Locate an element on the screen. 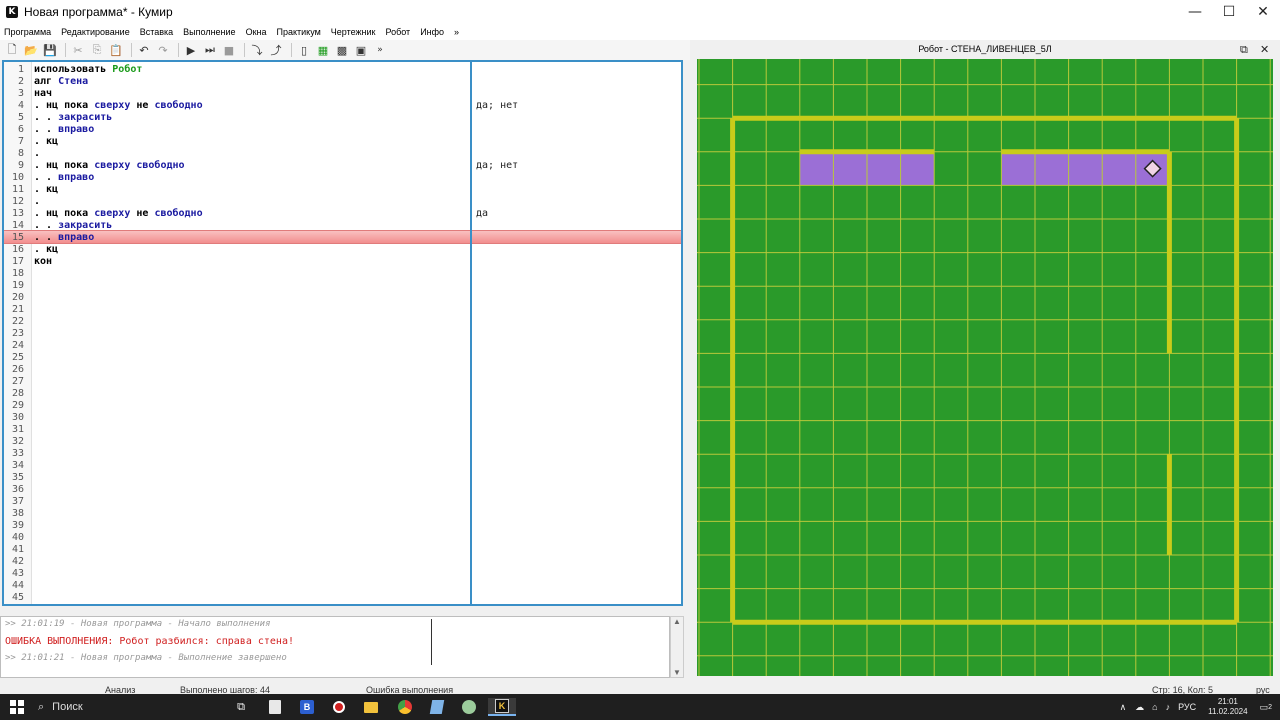 The width and height of the screenshot is (1280, 720). code-line: 17 кон is located at coordinates (342, 262).